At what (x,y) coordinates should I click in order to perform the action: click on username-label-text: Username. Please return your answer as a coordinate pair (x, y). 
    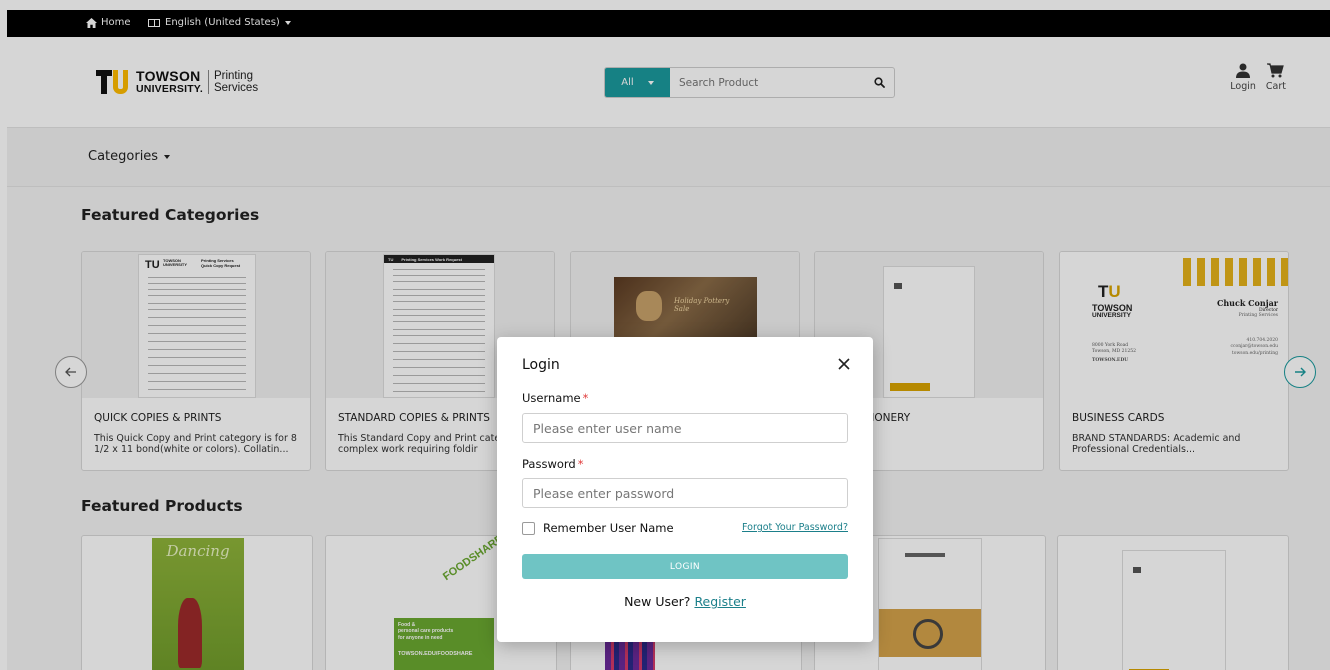
    Looking at the image, I should click on (551, 398).